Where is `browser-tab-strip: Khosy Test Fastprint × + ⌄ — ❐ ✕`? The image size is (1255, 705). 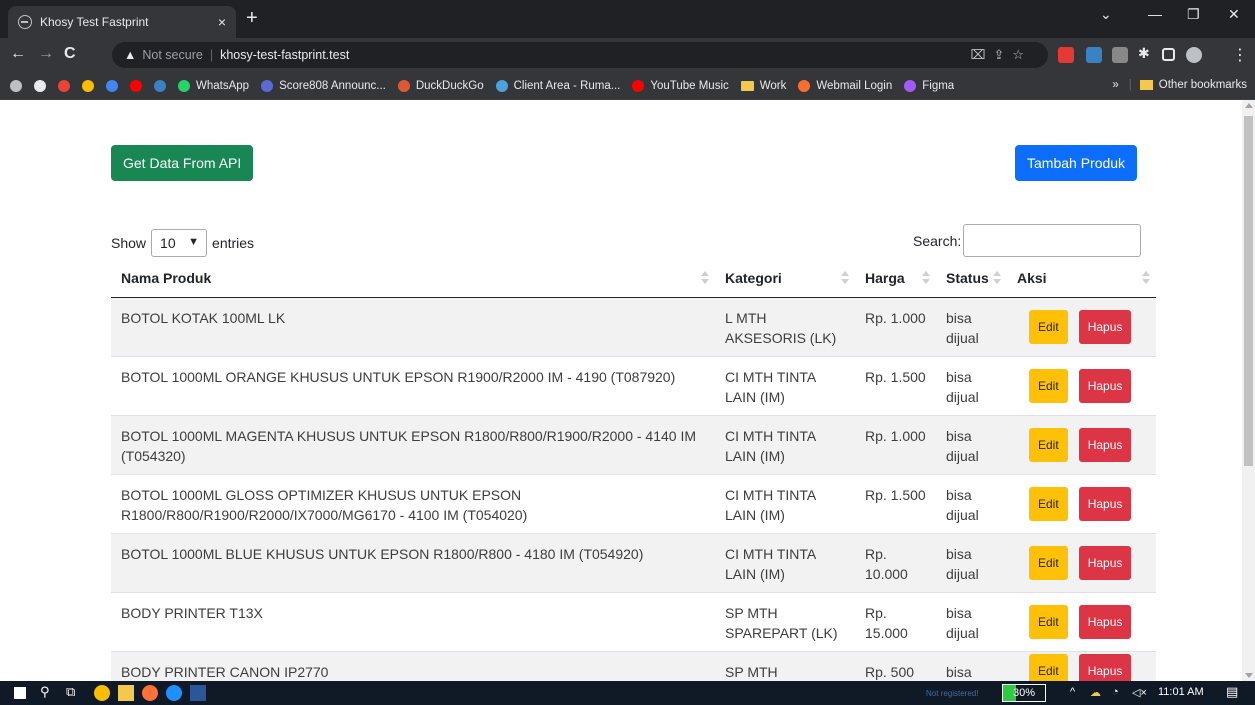
browser-tab-strip: Khosy Test Fastprint × + ⌄ — ❐ ✕ is located at coordinates (627, 19).